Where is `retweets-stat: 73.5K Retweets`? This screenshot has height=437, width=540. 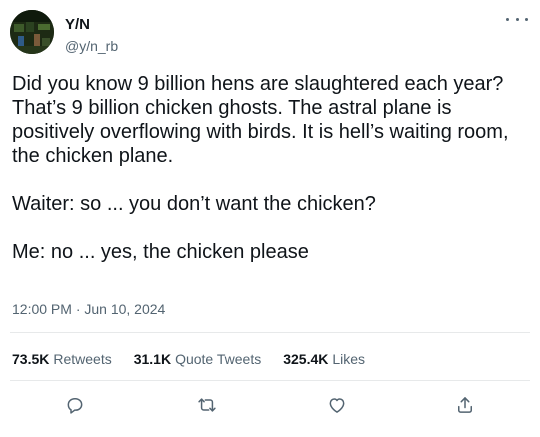 retweets-stat: 73.5K Retweets is located at coordinates (62, 359).